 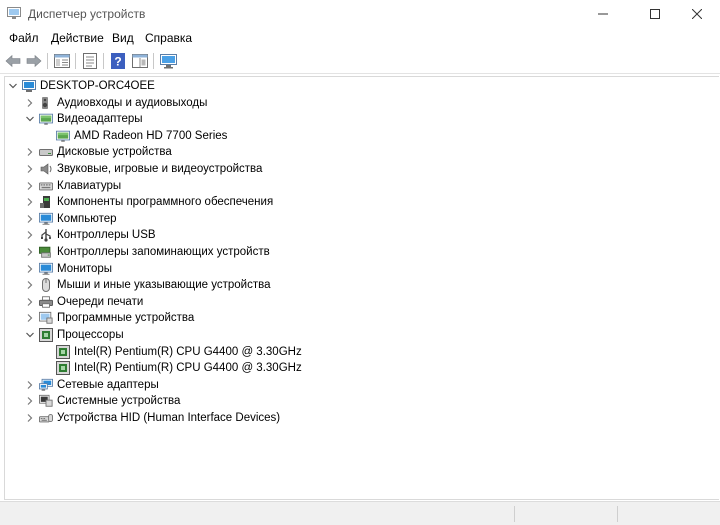 What do you see at coordinates (171, 368) in the screenshot?
I see `tree-item-device-13-1: Intel(R) Pentium(R) CPU G4400 @ 3.30GHz` at bounding box center [171, 368].